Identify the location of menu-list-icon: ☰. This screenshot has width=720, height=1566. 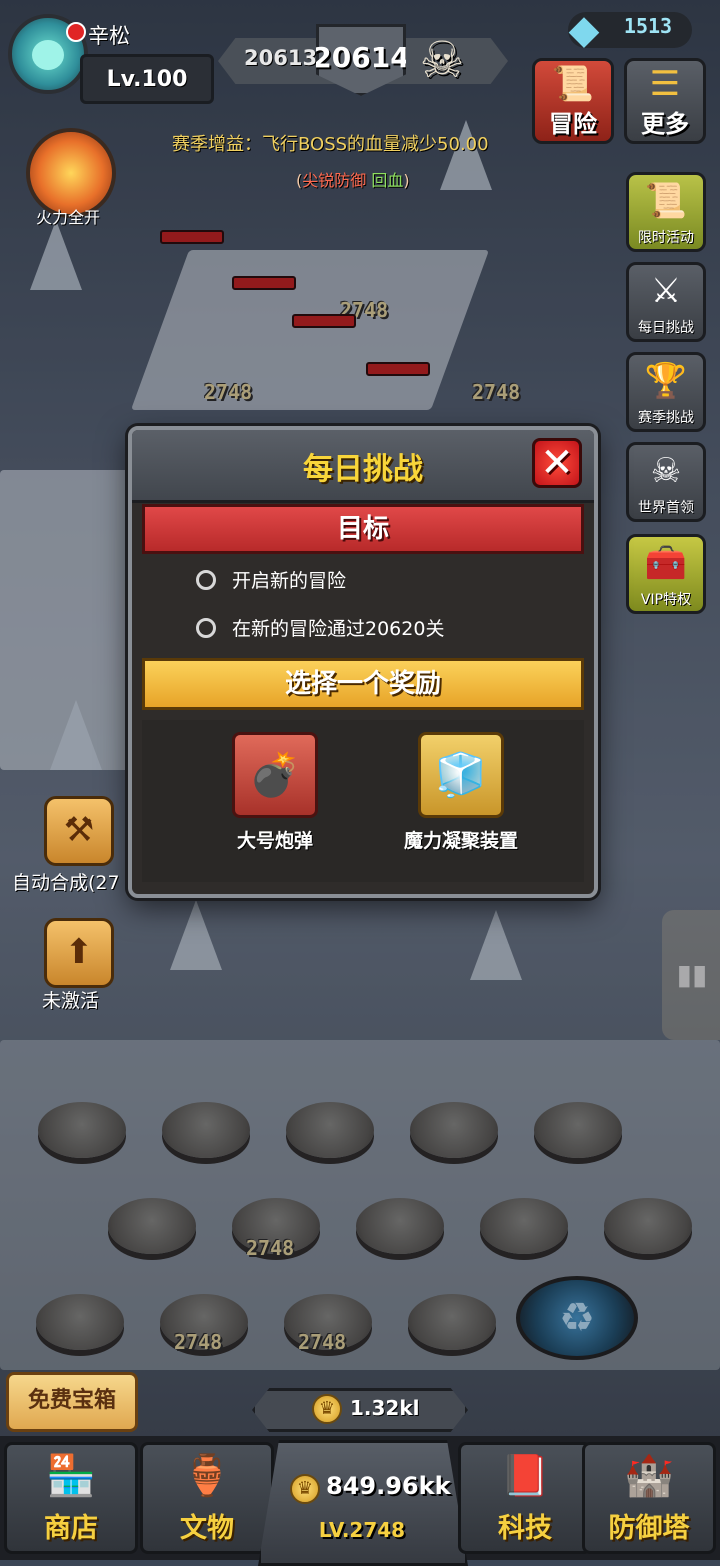
(665, 84).